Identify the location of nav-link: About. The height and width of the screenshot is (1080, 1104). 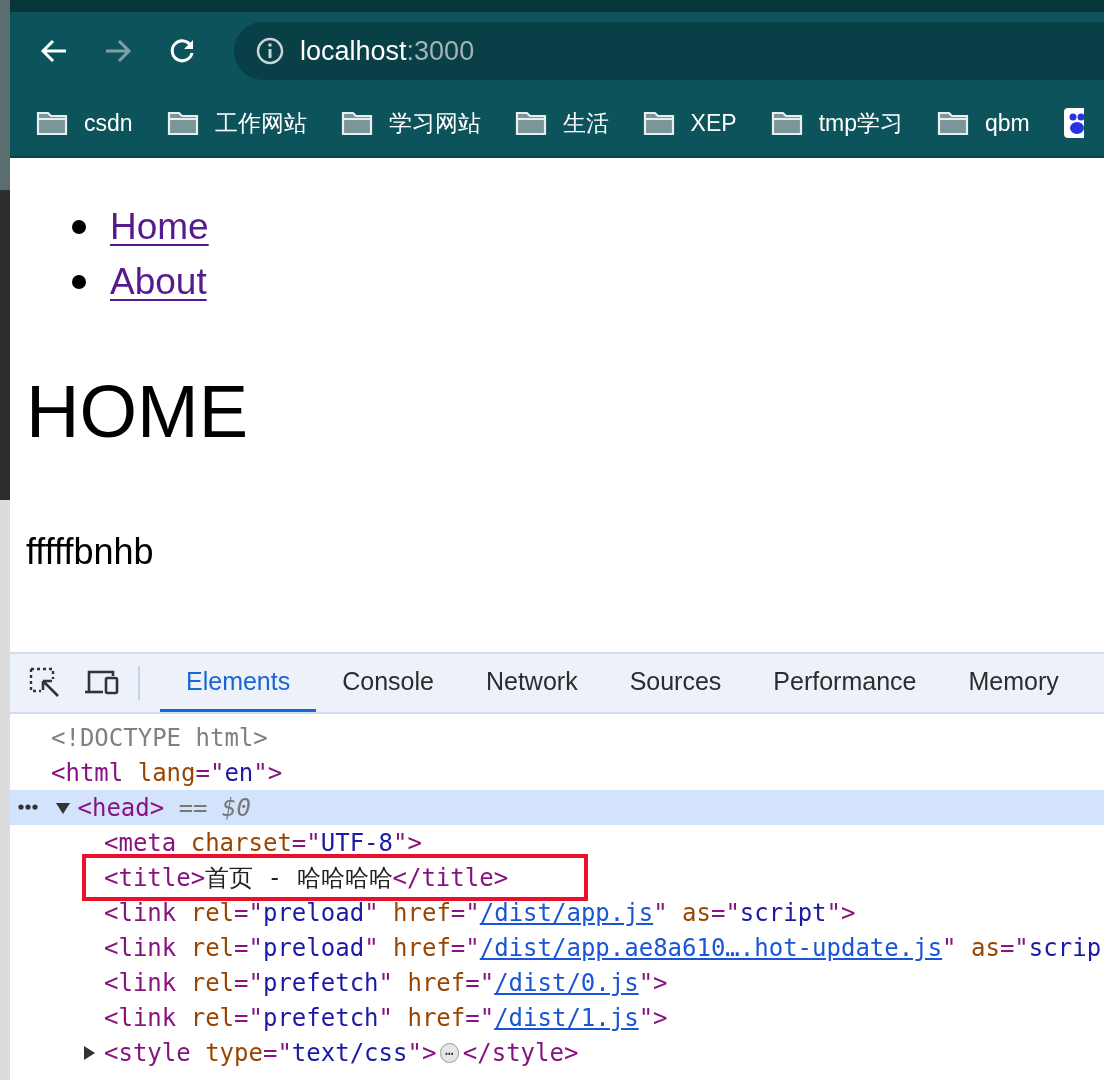
(158, 282).